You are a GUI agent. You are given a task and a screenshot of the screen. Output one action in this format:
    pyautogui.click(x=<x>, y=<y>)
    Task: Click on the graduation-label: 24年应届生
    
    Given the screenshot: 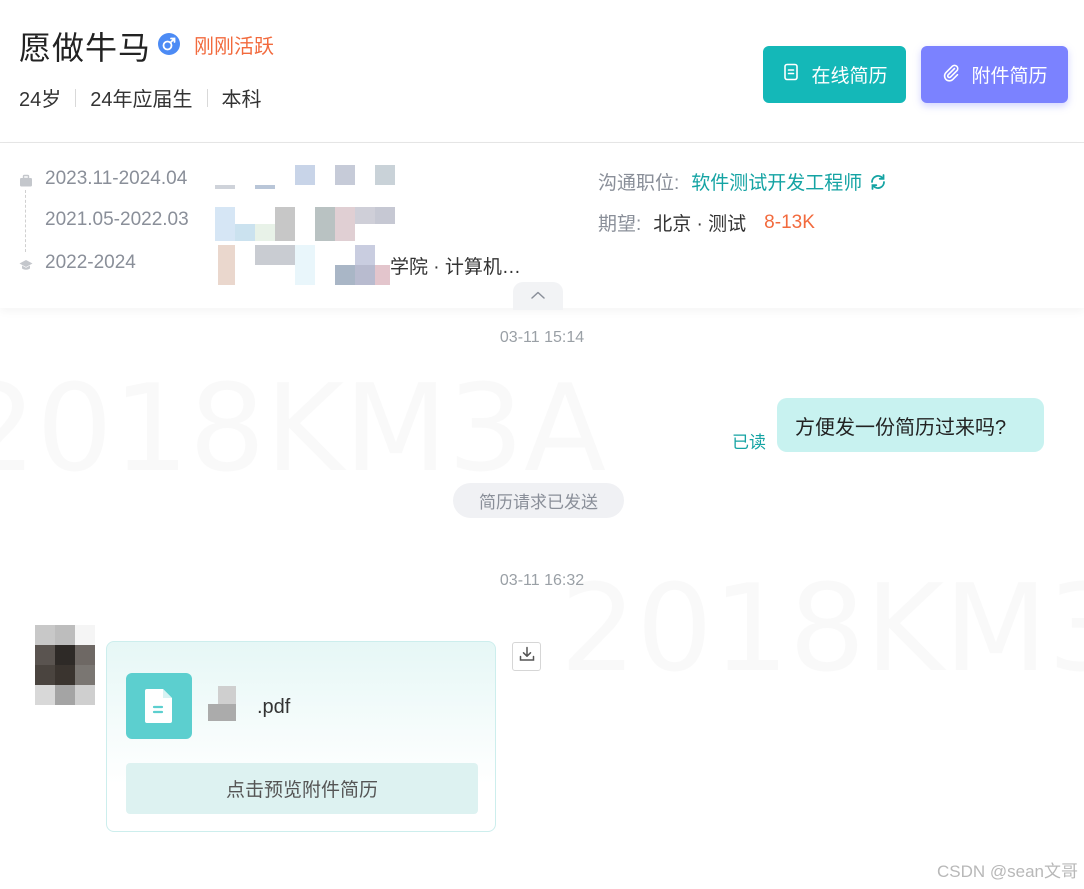 What is the action you would take?
    pyautogui.click(x=141, y=100)
    